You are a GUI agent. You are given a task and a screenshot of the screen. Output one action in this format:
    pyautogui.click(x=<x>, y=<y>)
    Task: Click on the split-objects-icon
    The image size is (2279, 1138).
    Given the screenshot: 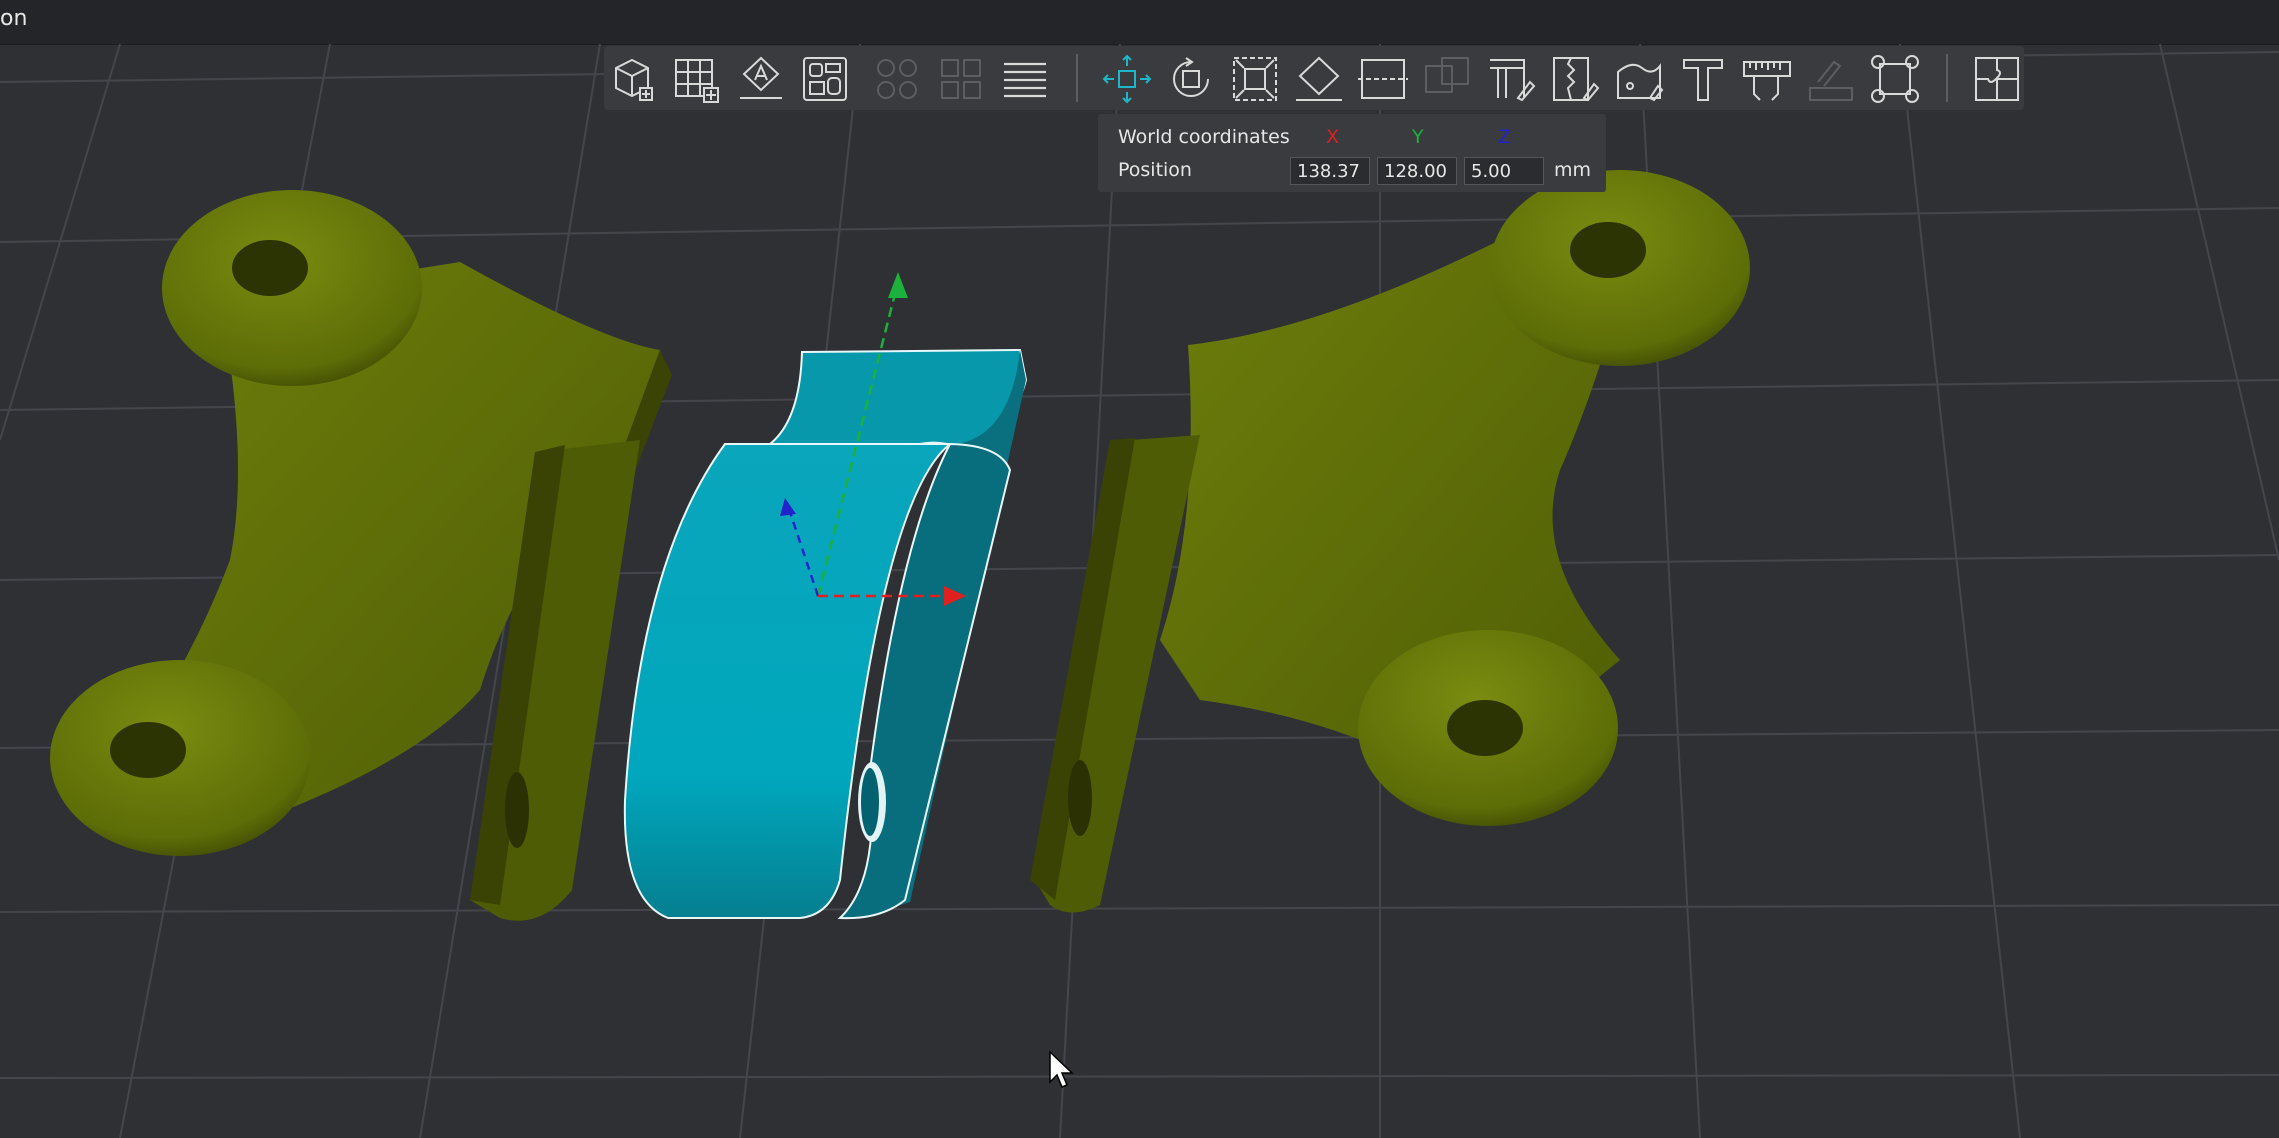 What is the action you would take?
    pyautogui.click(x=897, y=79)
    